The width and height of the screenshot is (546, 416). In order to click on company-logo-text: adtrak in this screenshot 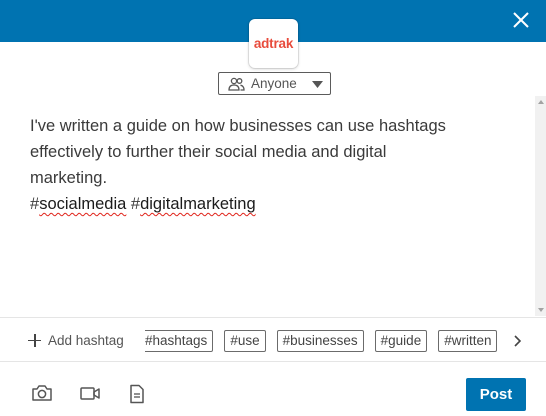, I will do `click(273, 43)`.